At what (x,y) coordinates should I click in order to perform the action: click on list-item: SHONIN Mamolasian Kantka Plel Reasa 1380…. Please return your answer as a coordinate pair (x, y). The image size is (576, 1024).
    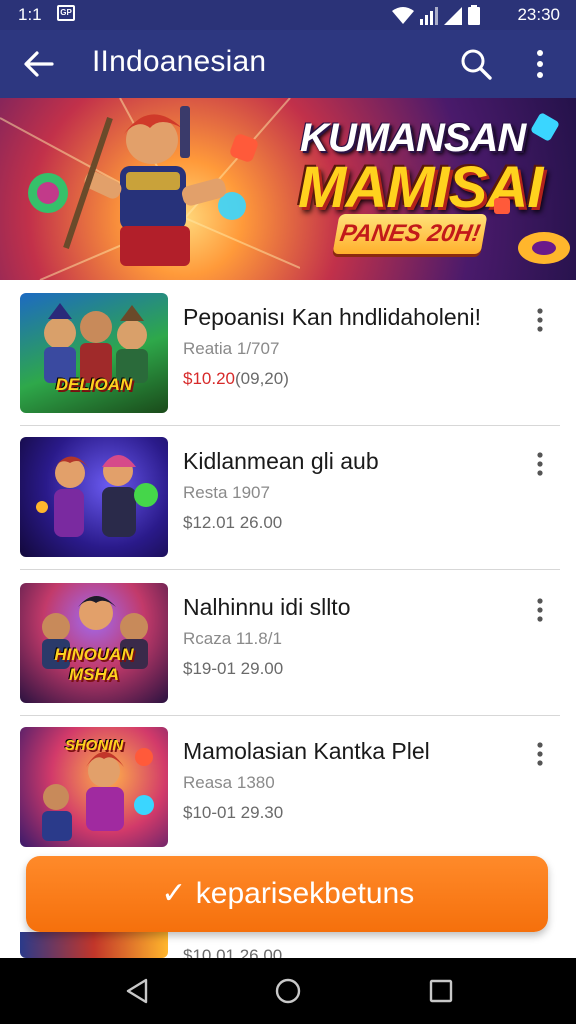
    Looking at the image, I should click on (288, 787).